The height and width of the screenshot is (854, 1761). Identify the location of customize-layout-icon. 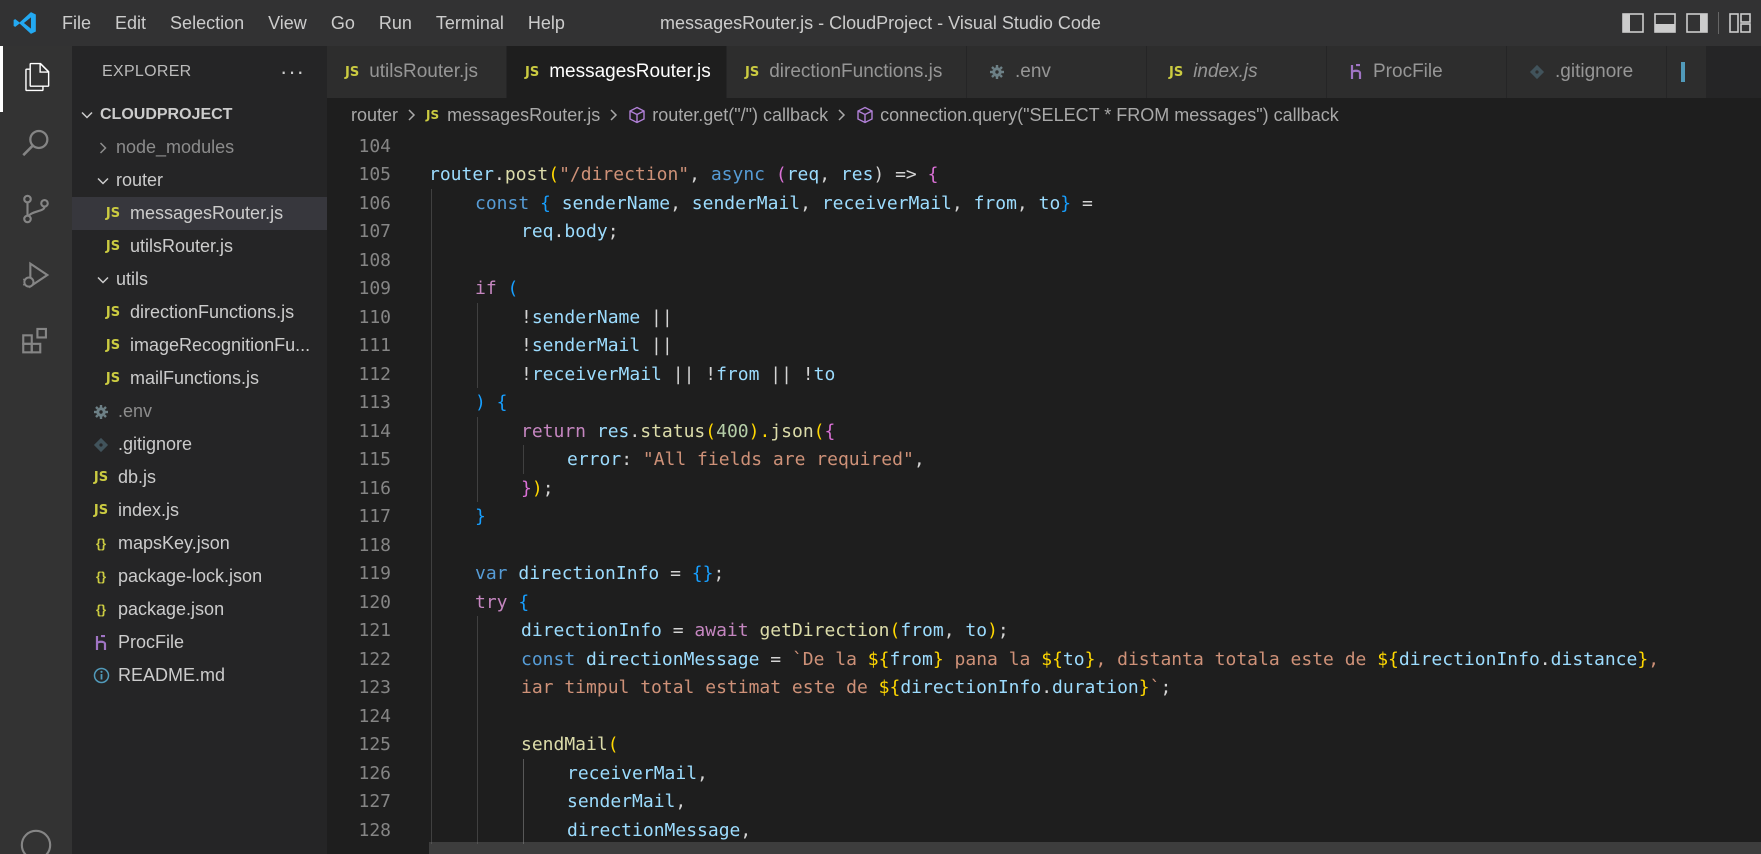
(1740, 23).